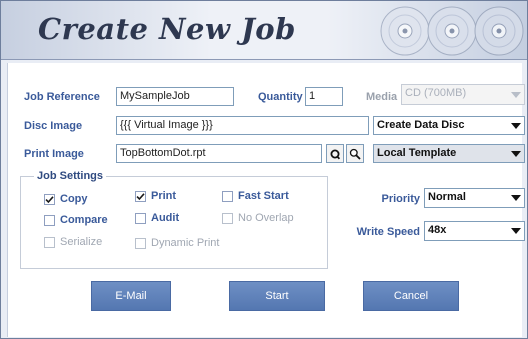 This screenshot has height=339, width=528. Describe the element at coordinates (436, 93) in the screenshot. I see `media-select-value: CD (700MB)` at that location.